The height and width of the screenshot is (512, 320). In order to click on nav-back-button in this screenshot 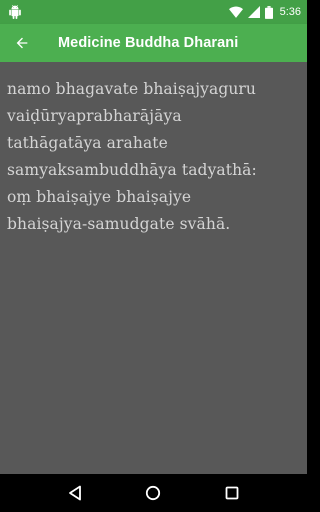, I will do `click(75, 493)`.